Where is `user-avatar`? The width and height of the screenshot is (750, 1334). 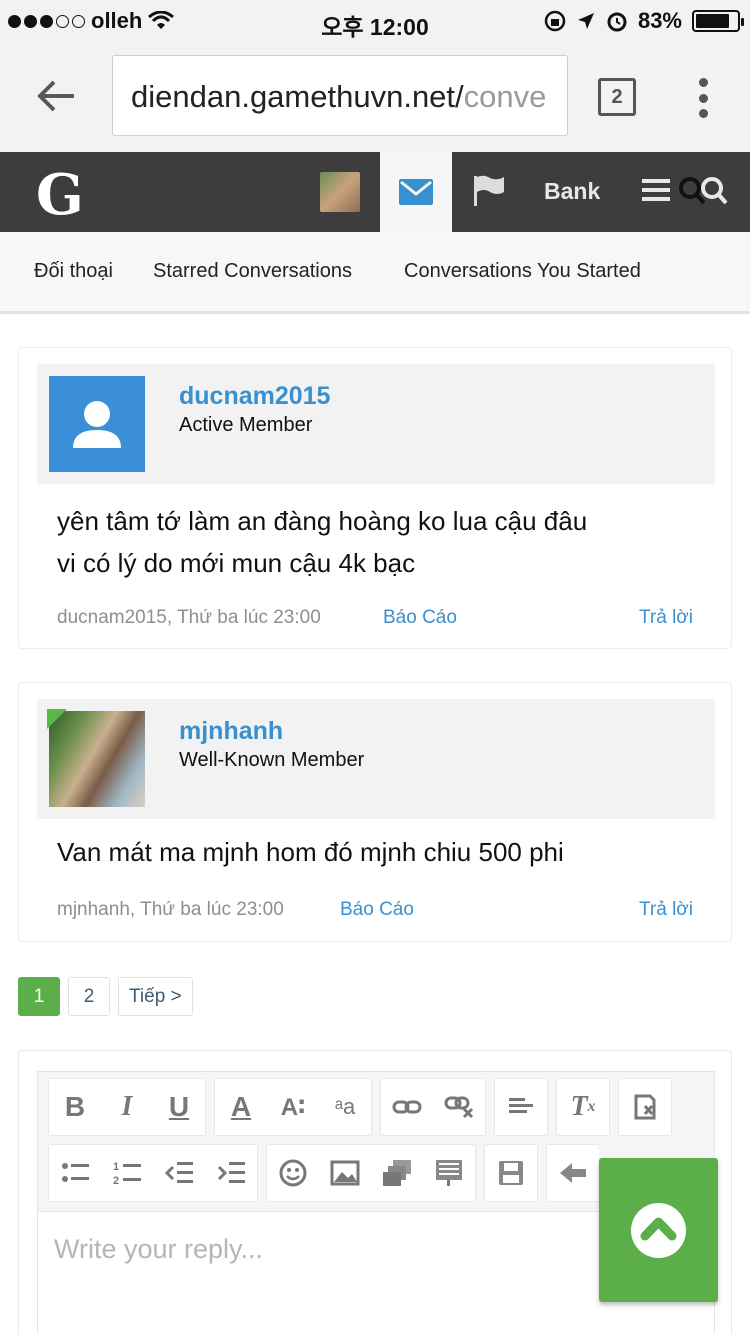 user-avatar is located at coordinates (340, 192).